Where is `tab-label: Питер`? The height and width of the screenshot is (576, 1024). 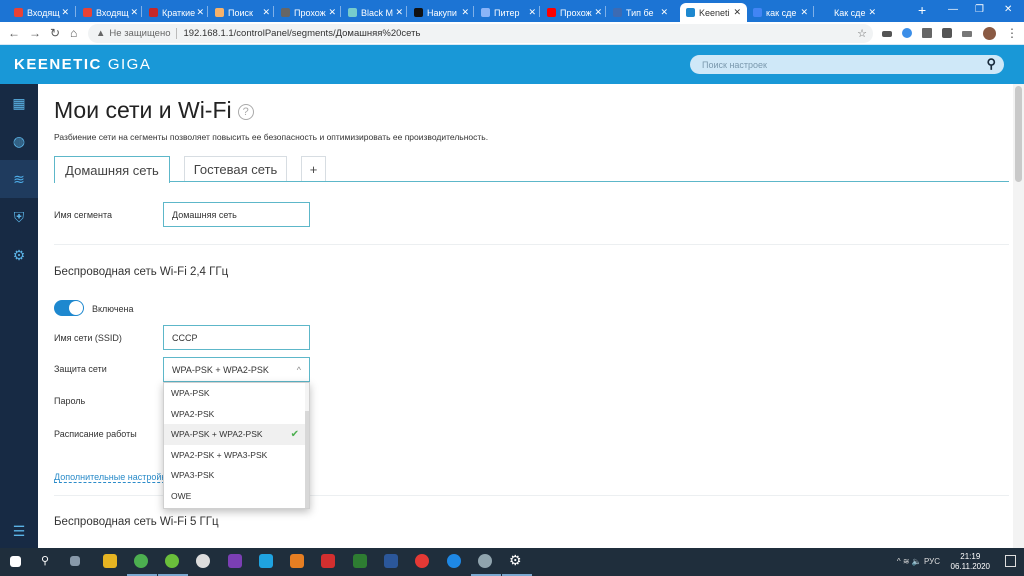
tab-label: Питер is located at coordinates (507, 12).